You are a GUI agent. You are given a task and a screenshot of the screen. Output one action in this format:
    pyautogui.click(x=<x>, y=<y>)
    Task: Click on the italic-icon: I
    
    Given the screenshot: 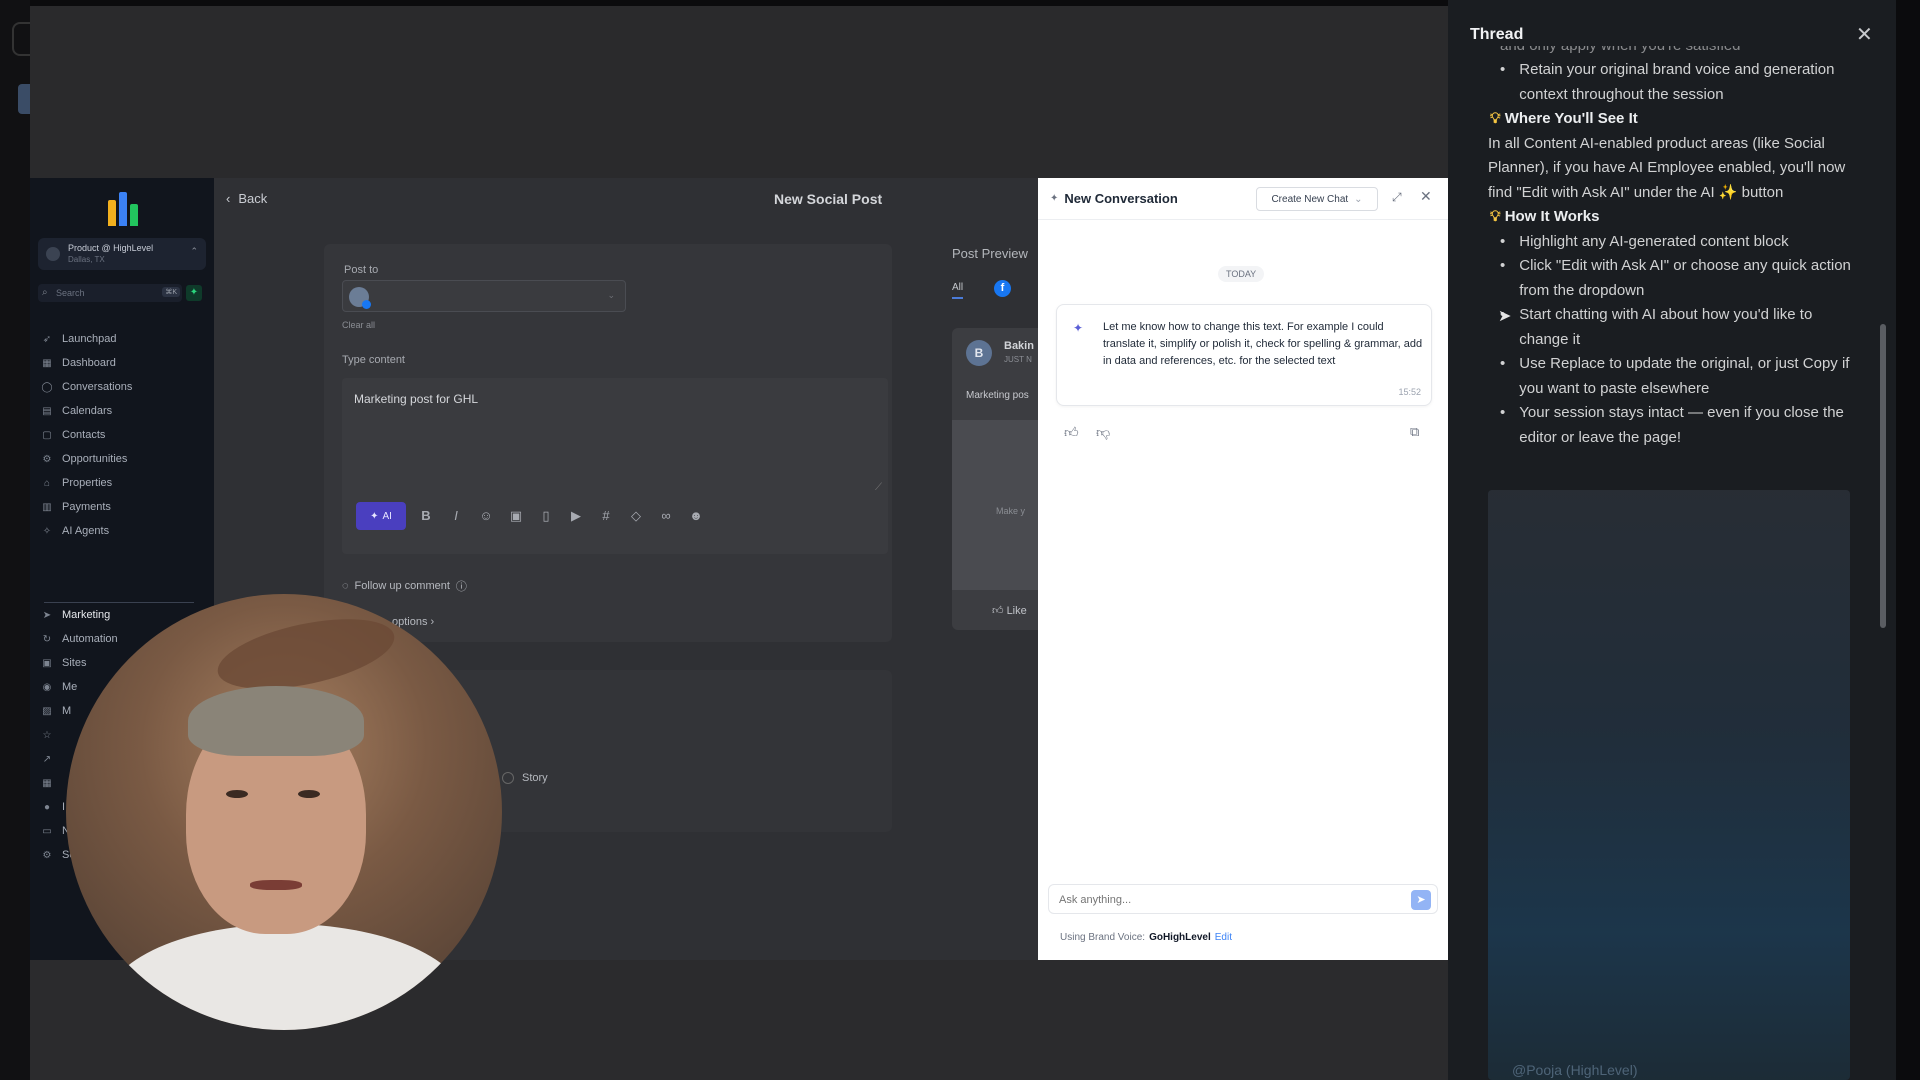 What is the action you would take?
    pyautogui.click(x=456, y=516)
    